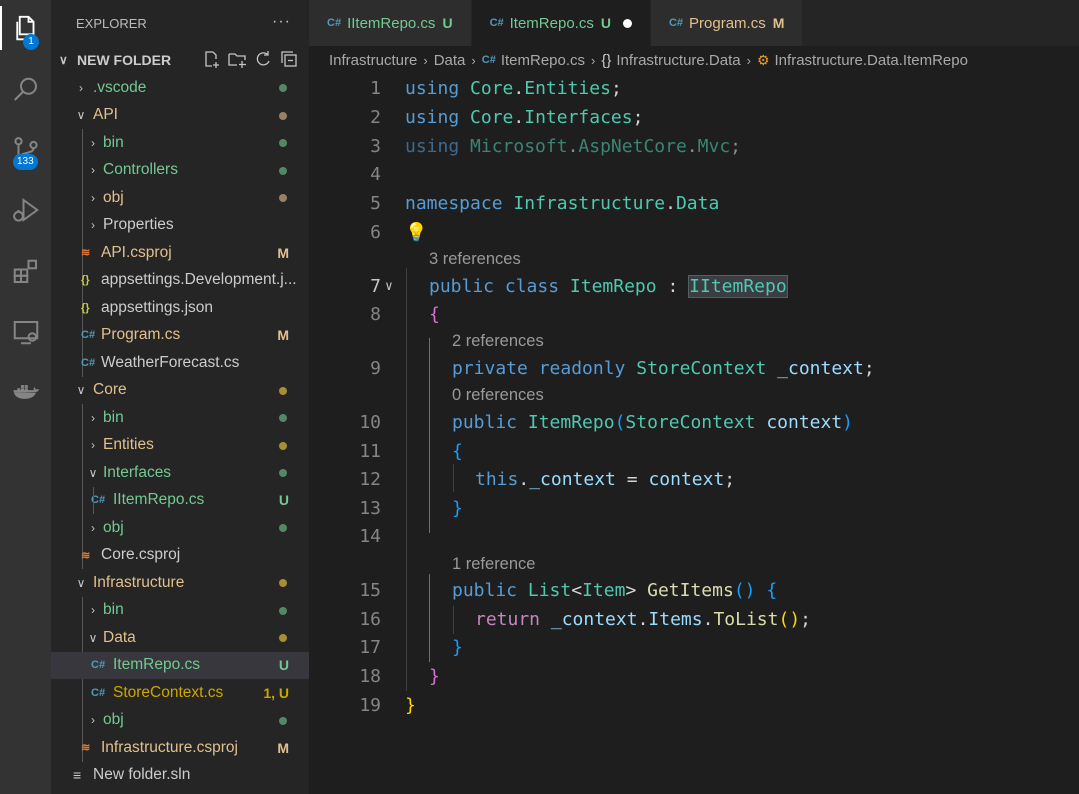 The image size is (1079, 794). Describe the element at coordinates (180, 253) in the screenshot. I see `tree-file-api-csproj: ≋ API.csproj M` at that location.